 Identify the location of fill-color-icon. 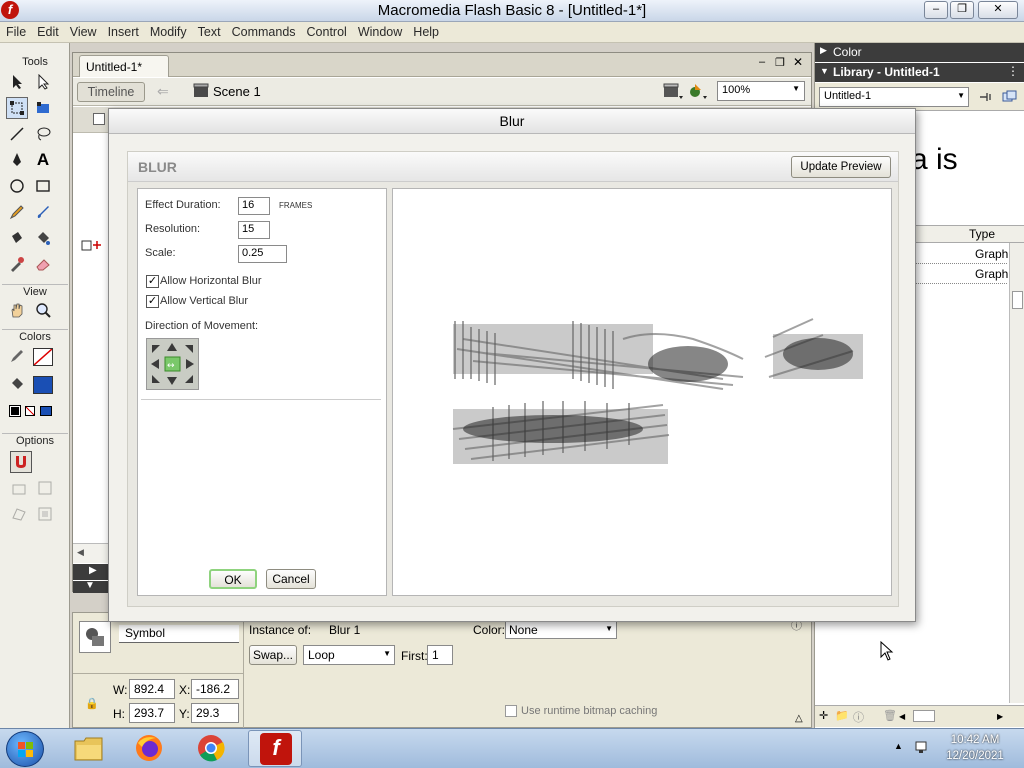
(17, 384).